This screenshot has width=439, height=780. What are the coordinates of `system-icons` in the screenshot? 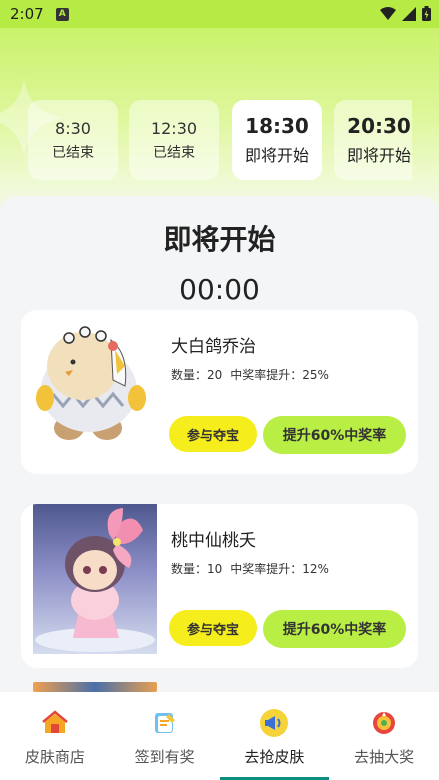 It's located at (405, 13).